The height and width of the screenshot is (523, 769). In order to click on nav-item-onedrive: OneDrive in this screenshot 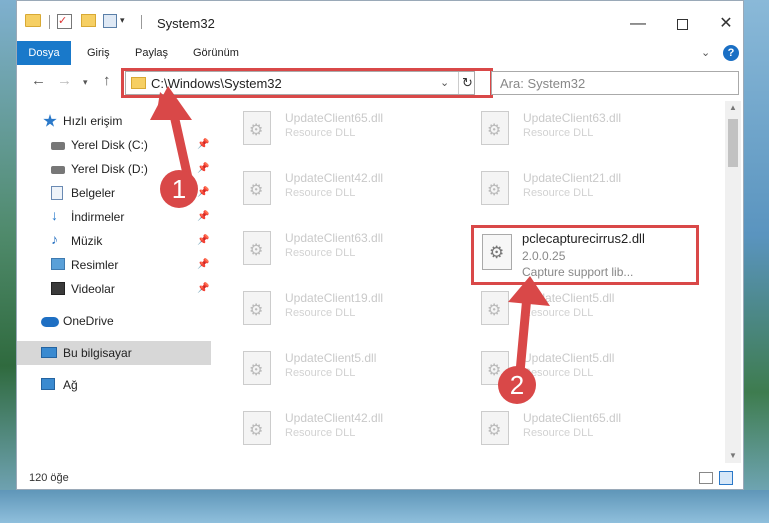, I will do `click(114, 321)`.